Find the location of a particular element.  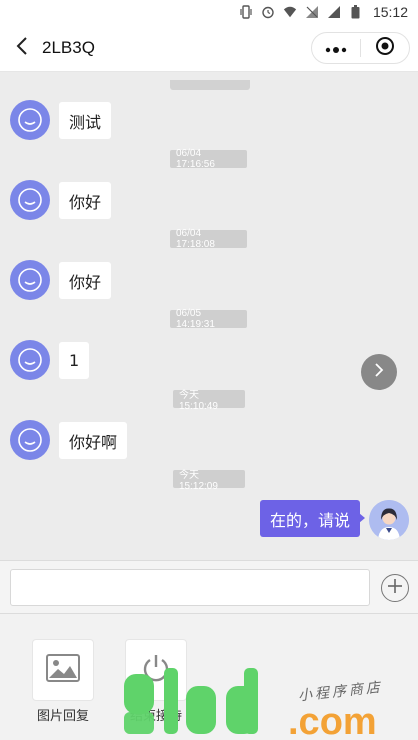

outgoing-message-bubble: 在的，请说 is located at coordinates (312, 518).